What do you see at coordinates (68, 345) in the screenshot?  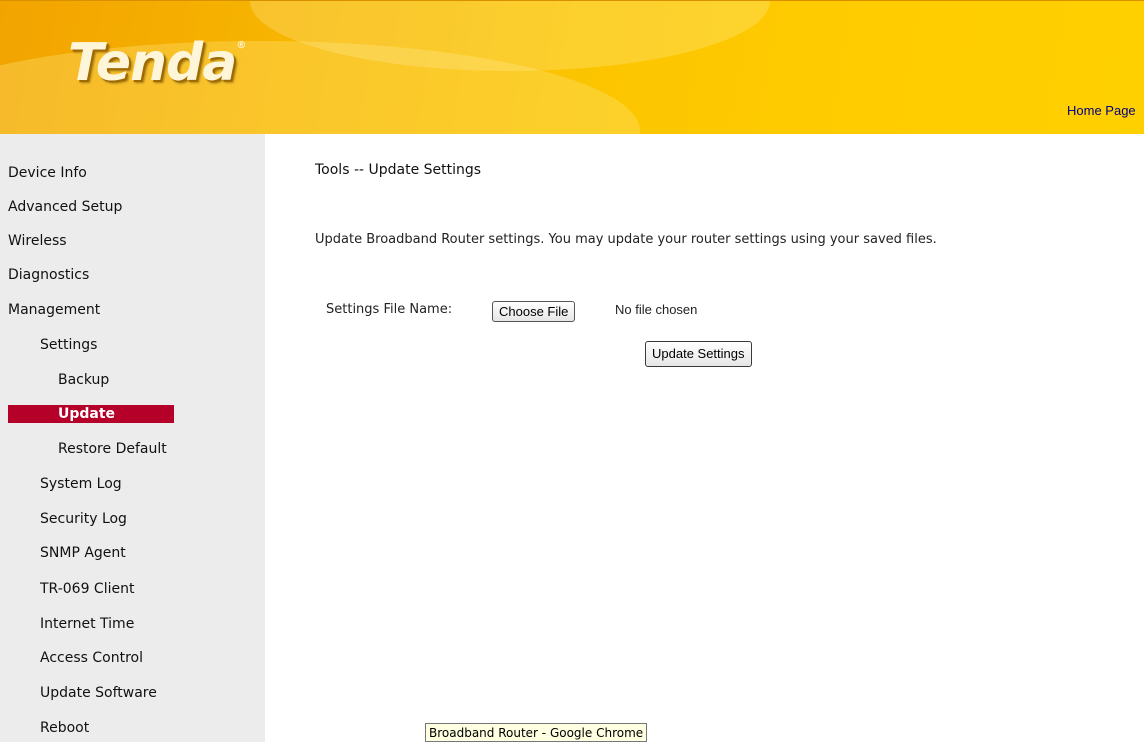 I see `sidebar-item-settings: Settings` at bounding box center [68, 345].